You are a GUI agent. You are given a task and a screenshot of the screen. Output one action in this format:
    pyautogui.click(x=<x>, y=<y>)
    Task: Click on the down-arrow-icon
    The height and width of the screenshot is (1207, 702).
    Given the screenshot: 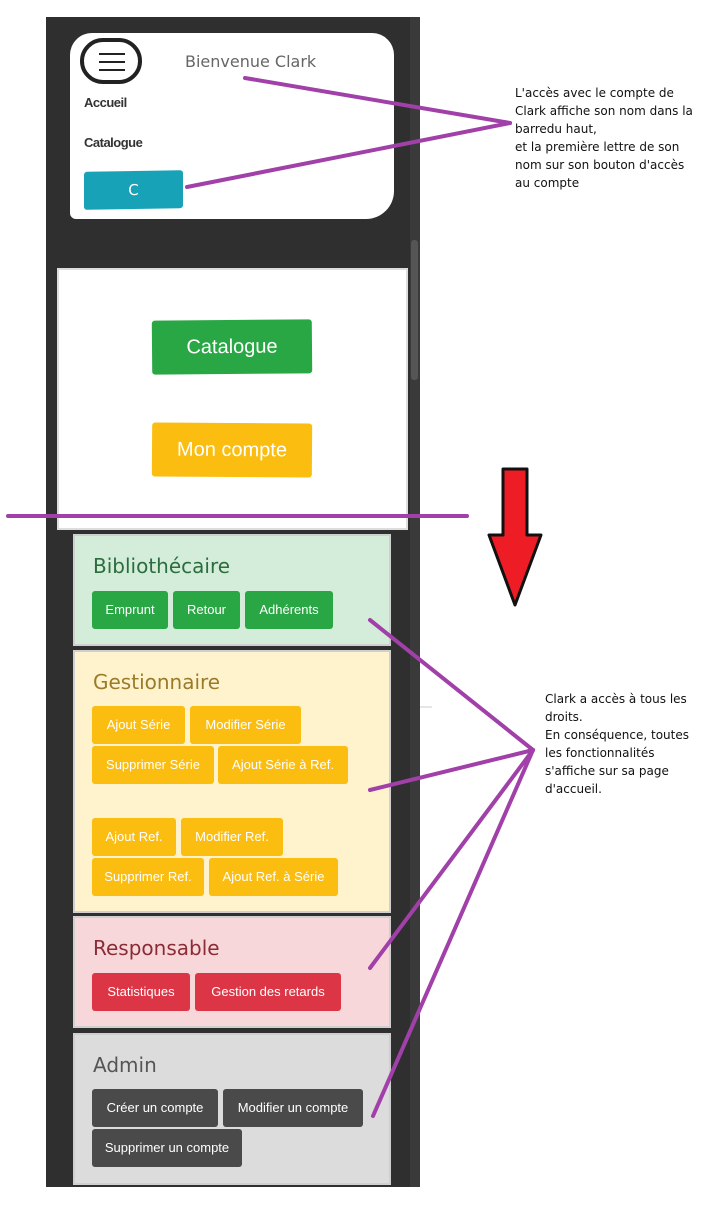 What is the action you would take?
    pyautogui.click(x=515, y=537)
    